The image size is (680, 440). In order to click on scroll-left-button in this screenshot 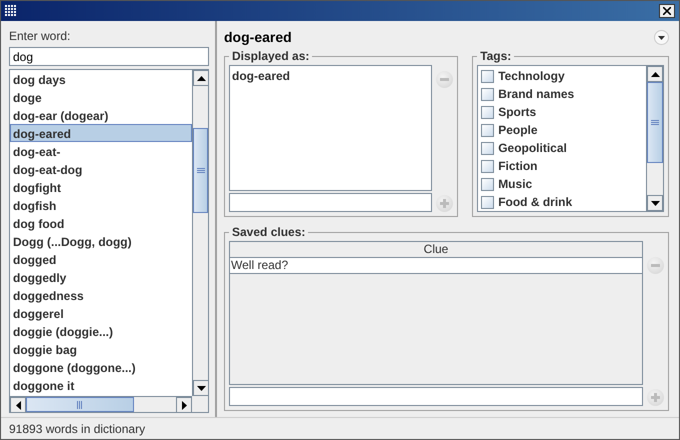, I will do `click(18, 405)`.